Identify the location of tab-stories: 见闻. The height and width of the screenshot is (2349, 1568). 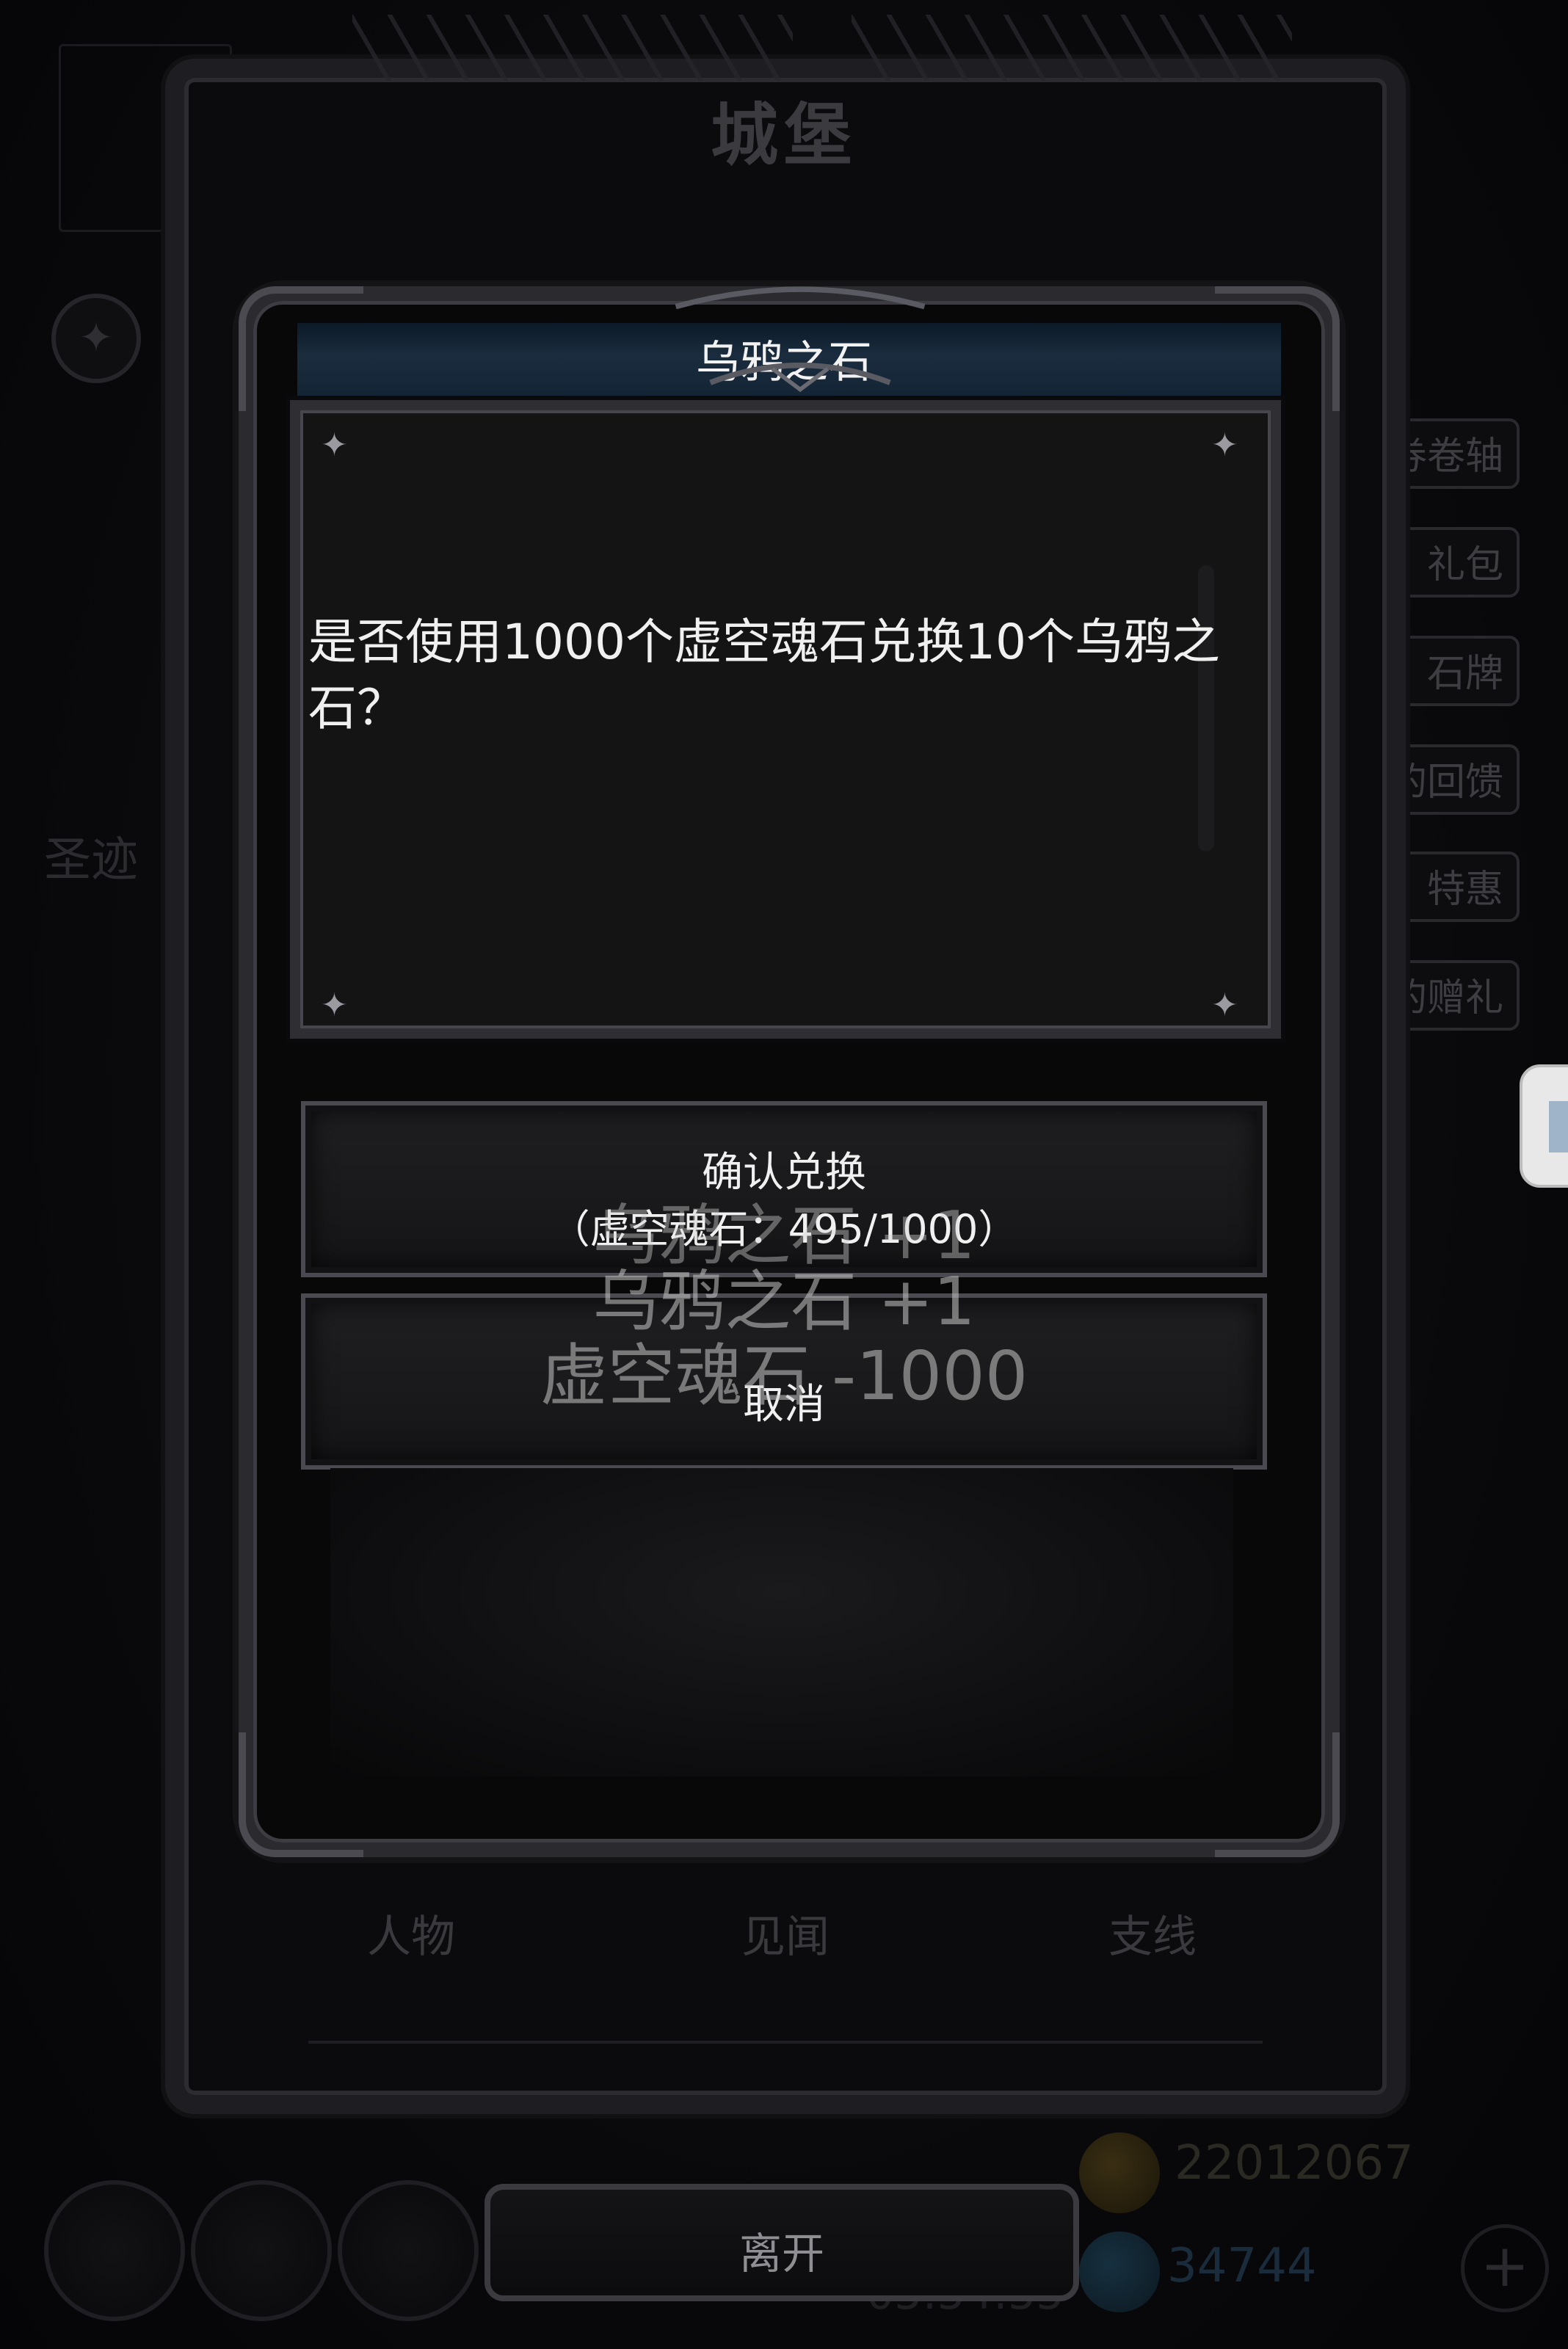
(785, 1933).